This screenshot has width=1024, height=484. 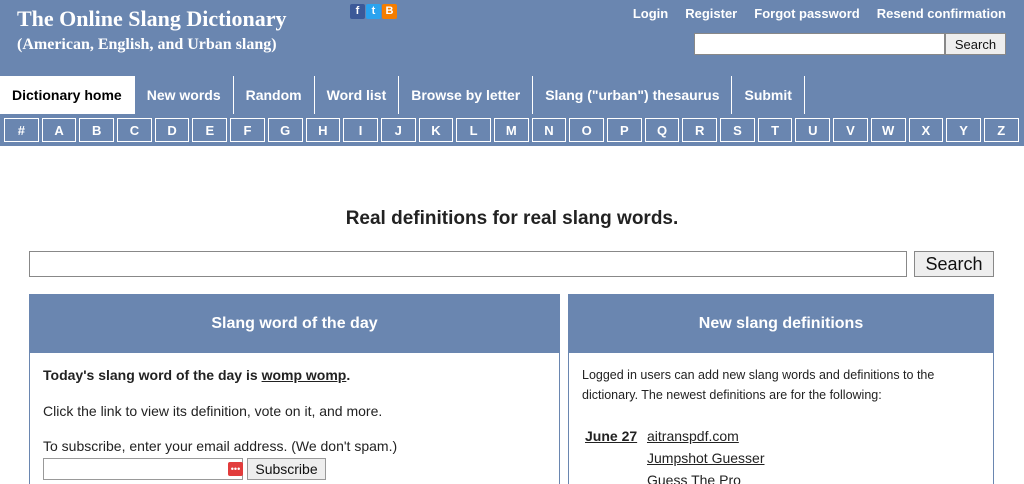 I want to click on login-link: Login, so click(x=650, y=13).